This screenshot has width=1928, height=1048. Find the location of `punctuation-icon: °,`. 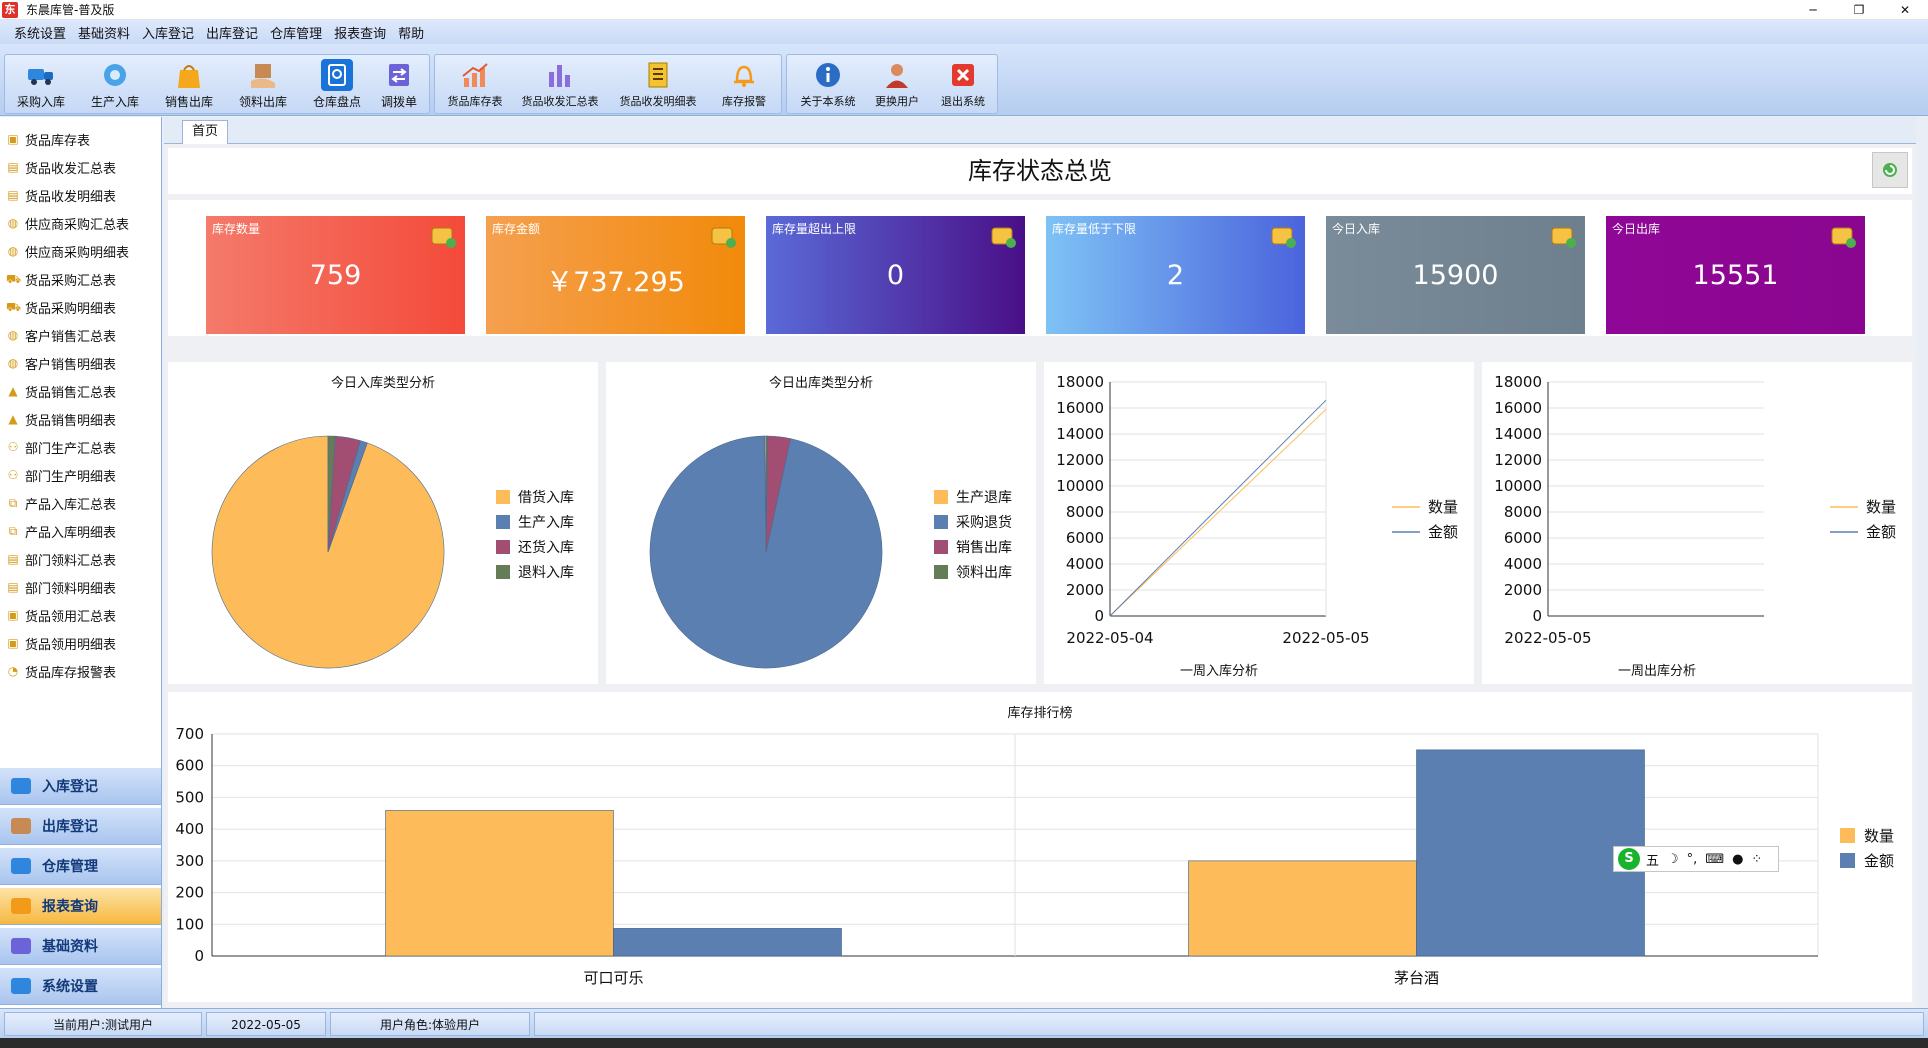

punctuation-icon: °, is located at coordinates (1692, 859).